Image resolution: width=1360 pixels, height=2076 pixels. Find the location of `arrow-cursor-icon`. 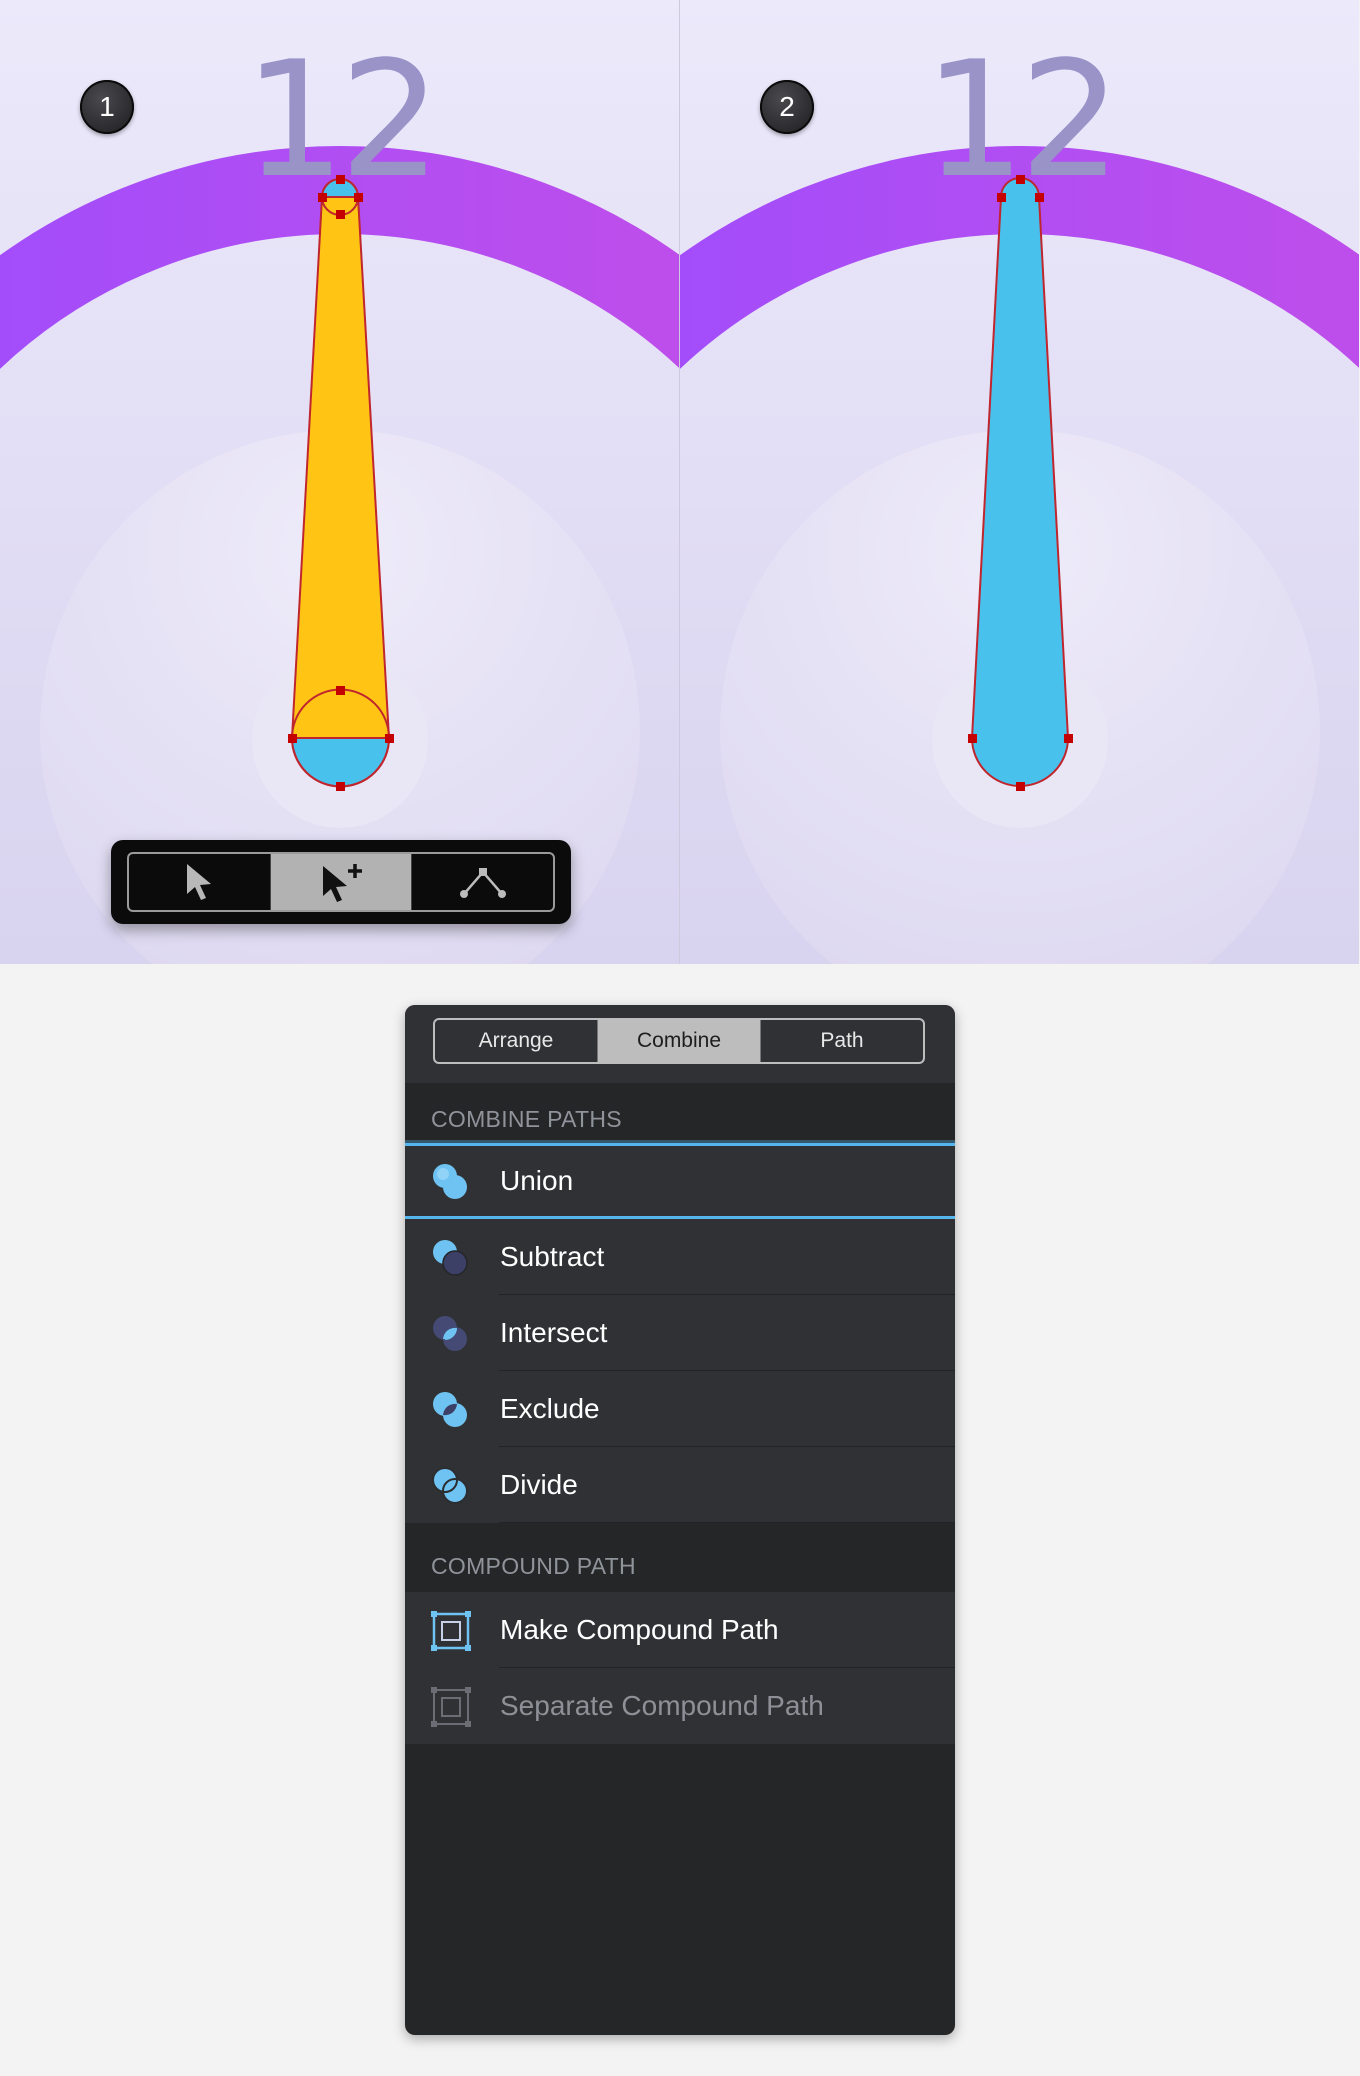

arrow-cursor-icon is located at coordinates (199, 882).